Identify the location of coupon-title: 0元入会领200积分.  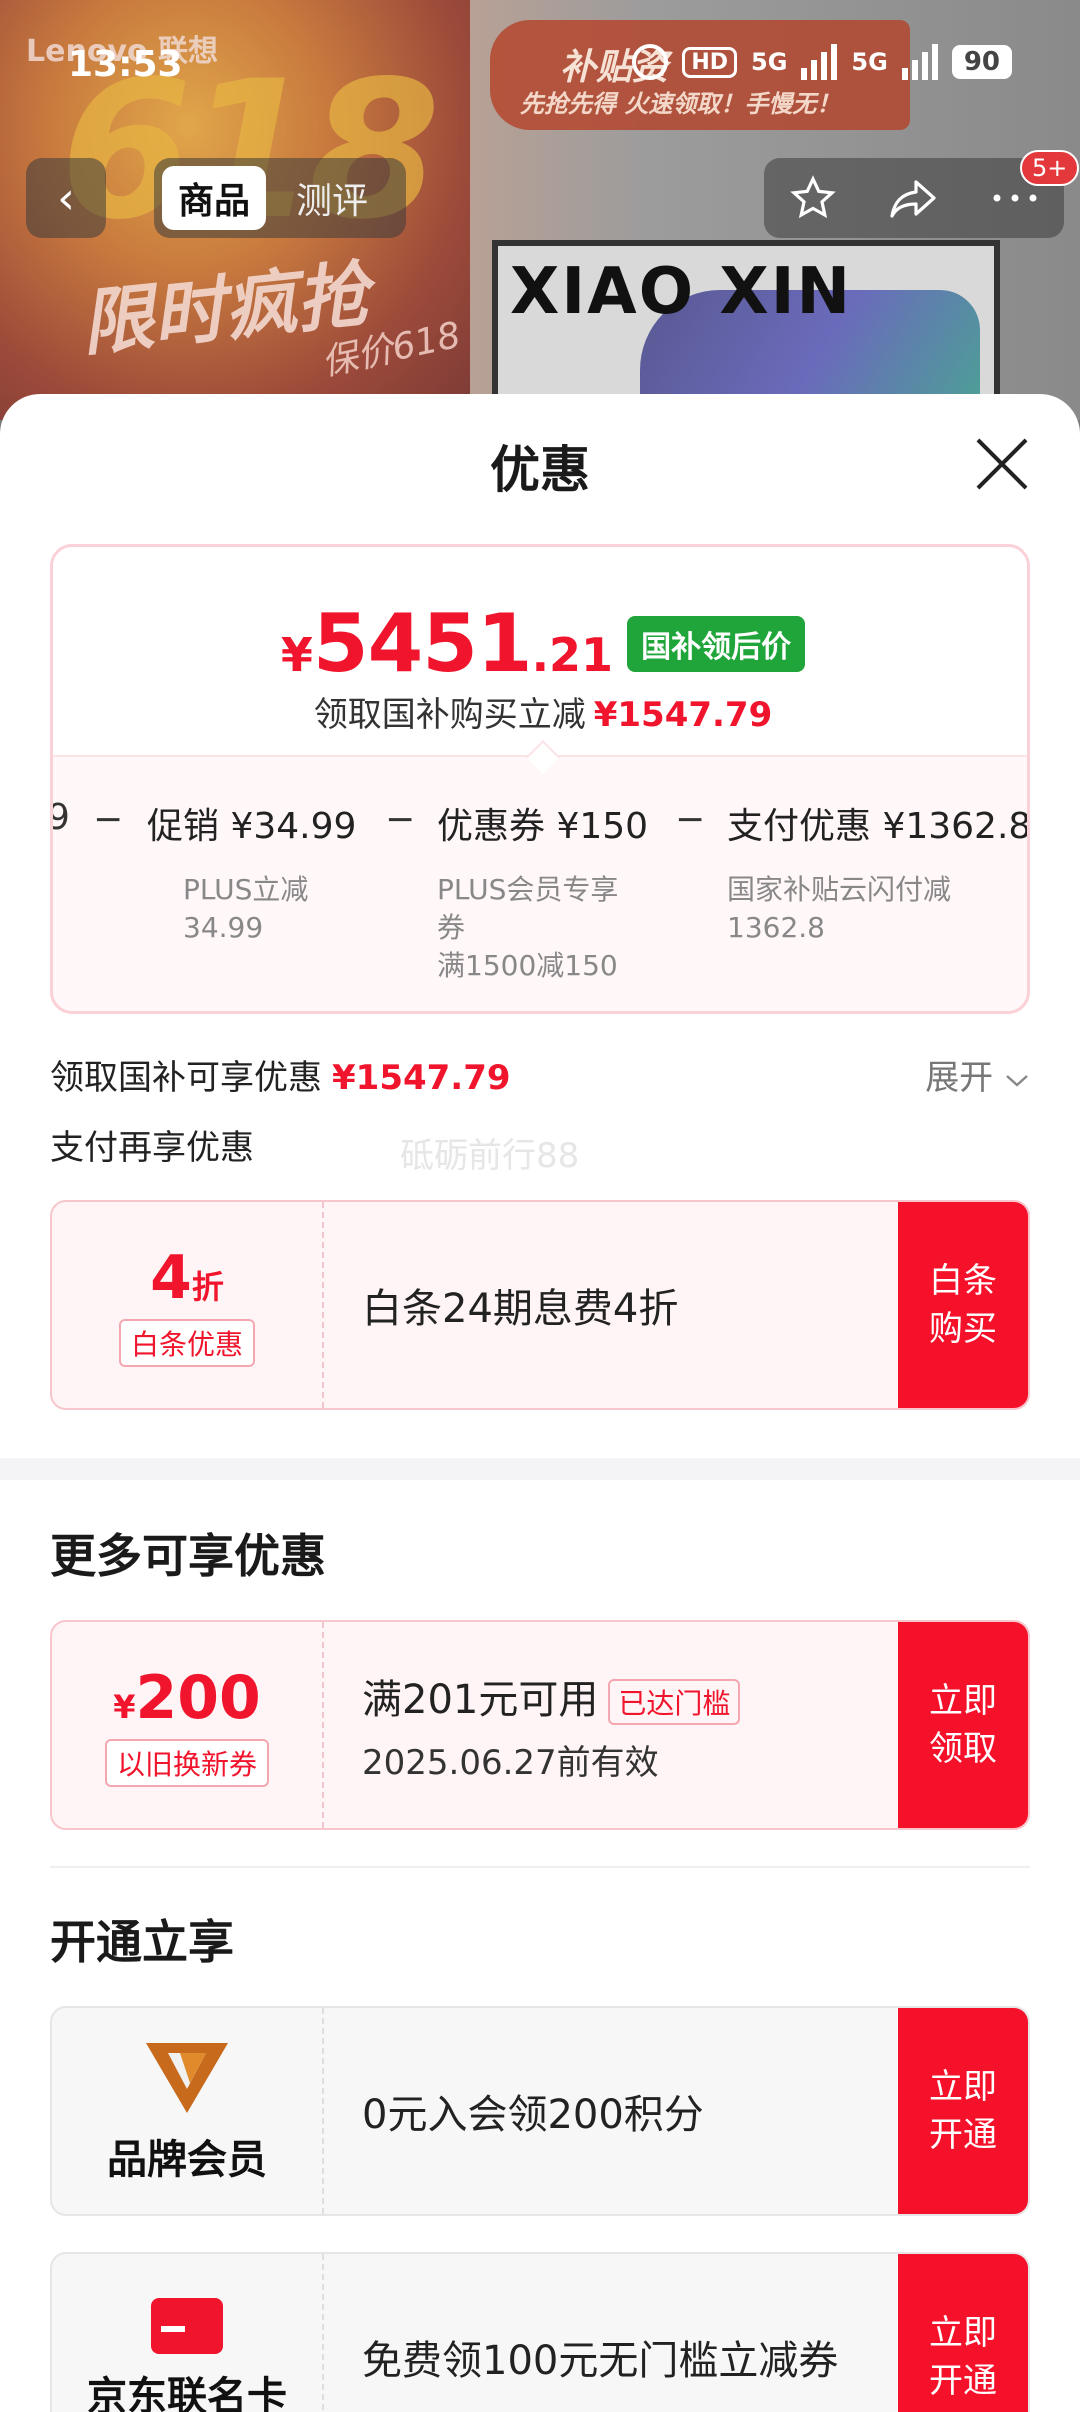
(533, 2115).